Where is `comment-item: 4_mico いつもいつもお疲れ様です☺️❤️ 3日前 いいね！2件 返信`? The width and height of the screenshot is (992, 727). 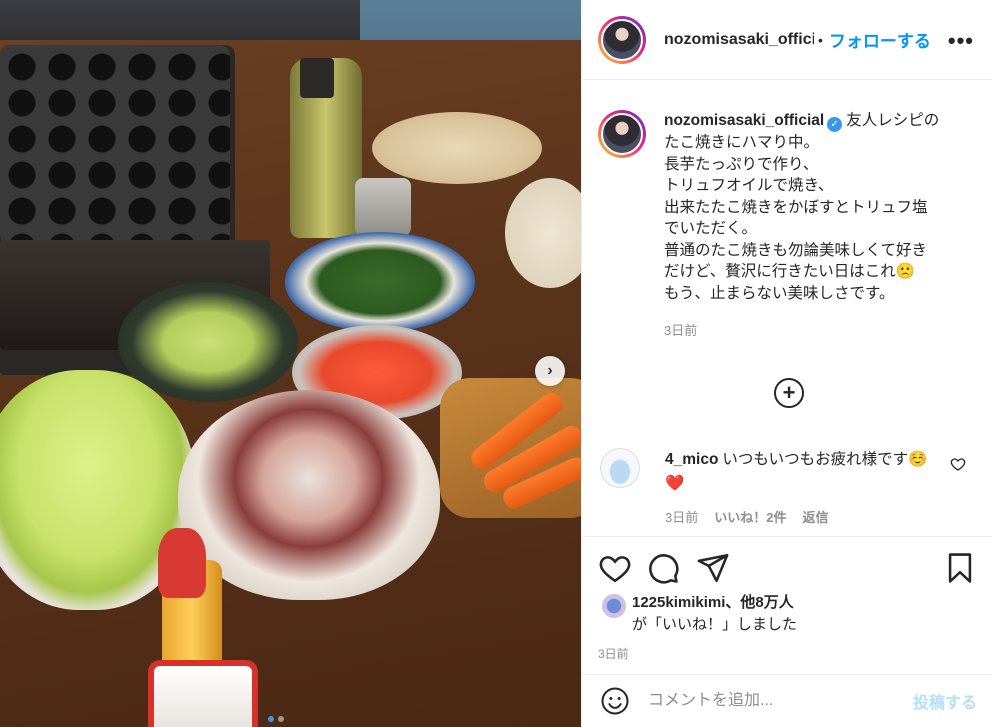 comment-item: 4_mico いつもいつもお疲れ様です☺️❤️ 3日前 いいね！2件 返信 is located at coordinates (790, 489).